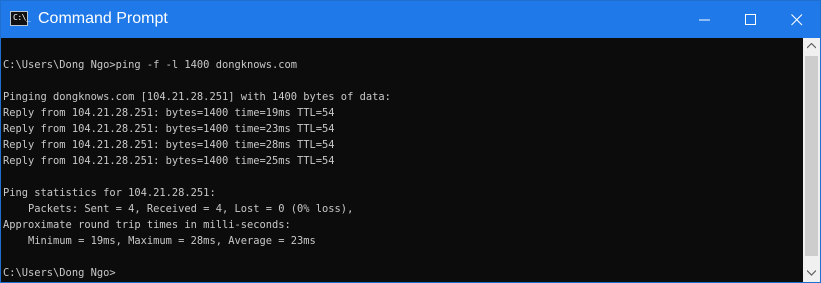  I want to click on scrollbar-thumb, so click(811, 156).